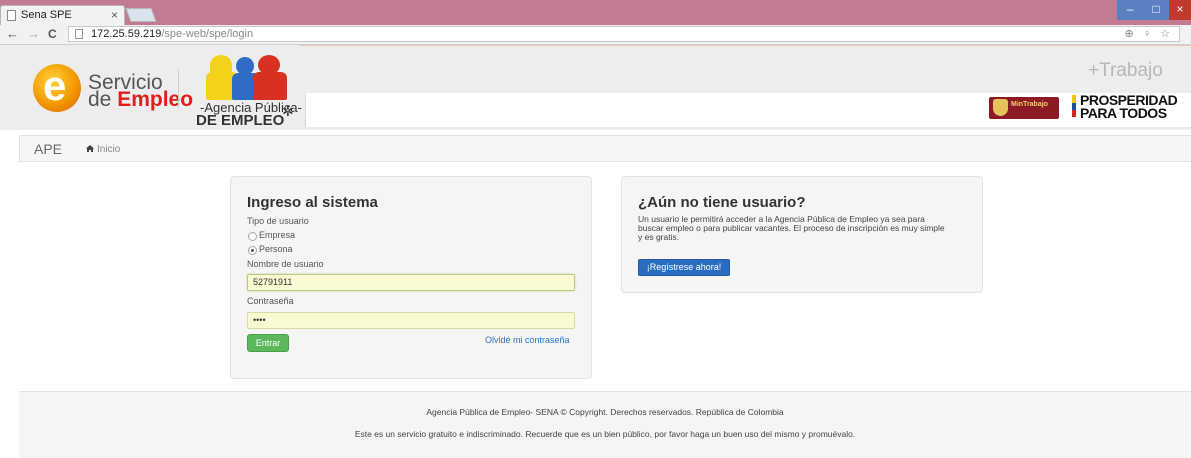  I want to click on para-todos-text: PARA TODOS, so click(1123, 113).